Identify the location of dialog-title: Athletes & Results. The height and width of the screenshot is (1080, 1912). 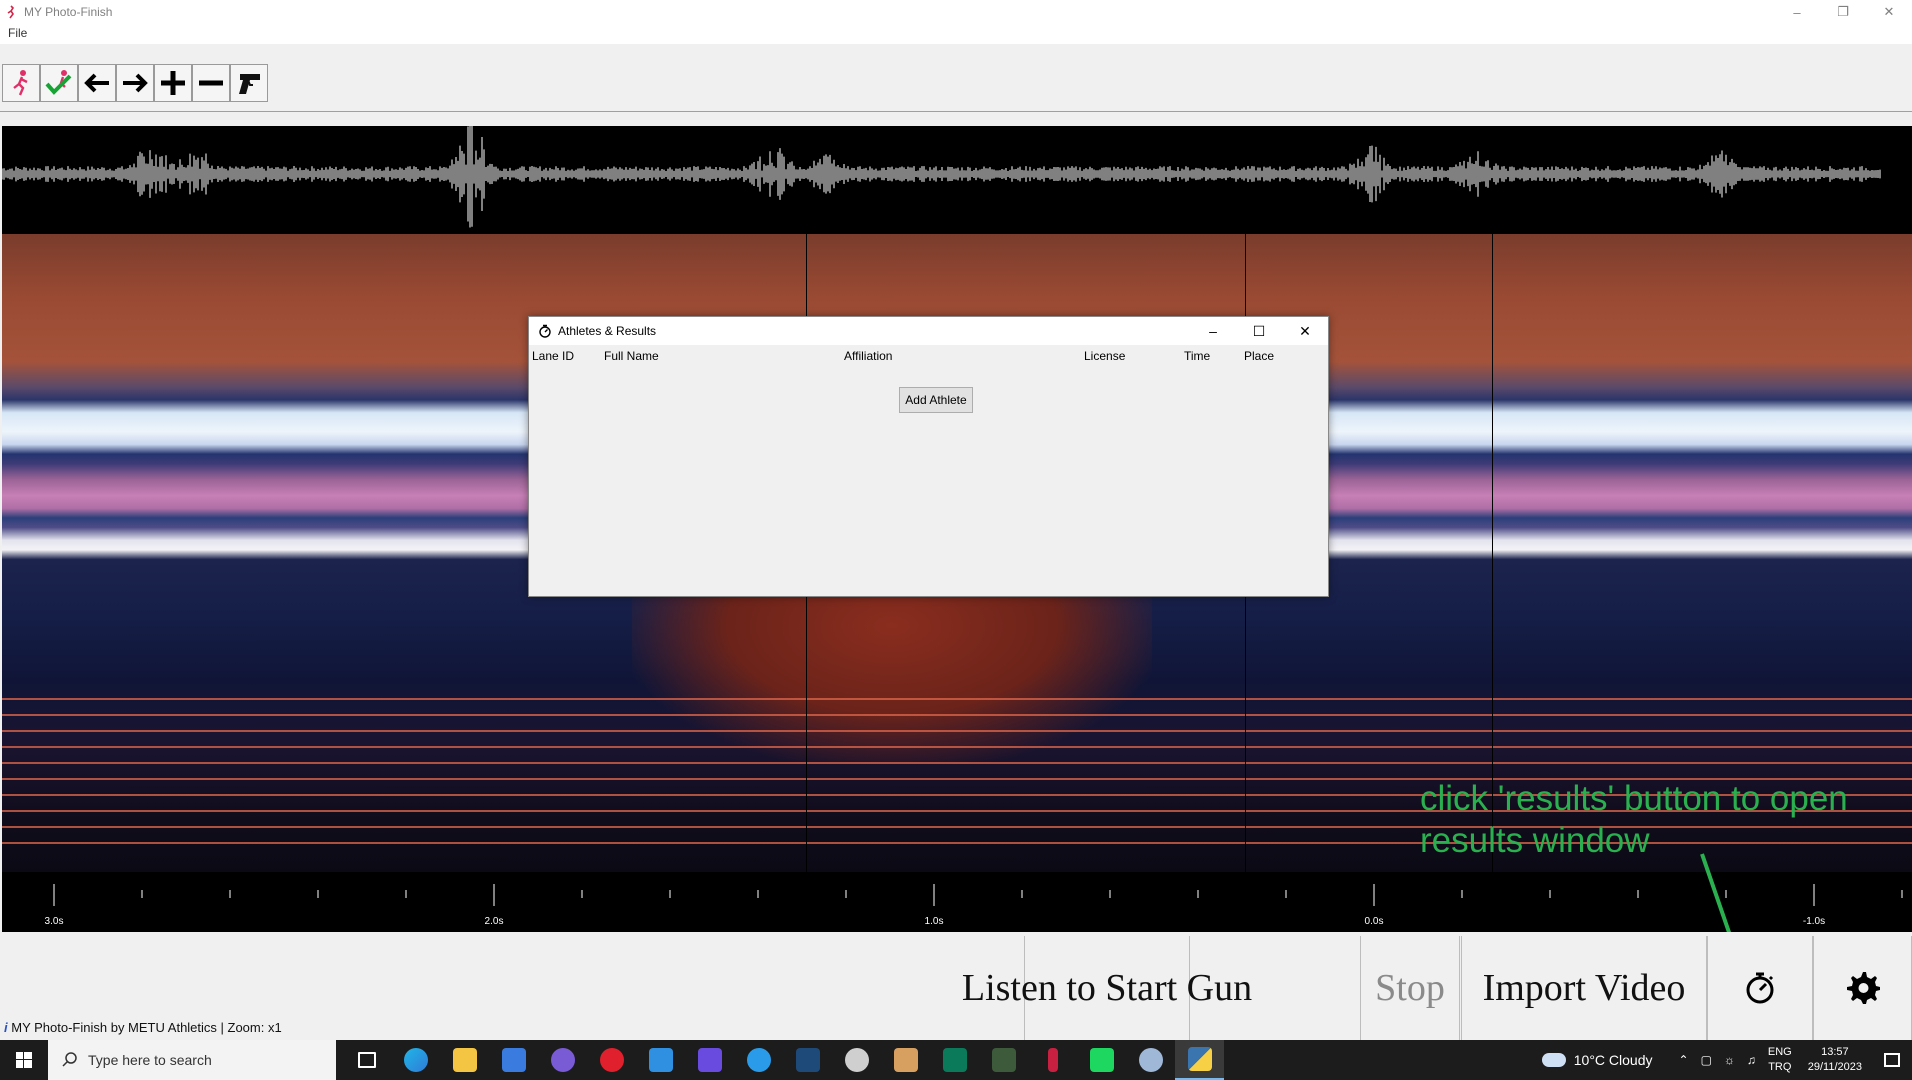
(607, 331).